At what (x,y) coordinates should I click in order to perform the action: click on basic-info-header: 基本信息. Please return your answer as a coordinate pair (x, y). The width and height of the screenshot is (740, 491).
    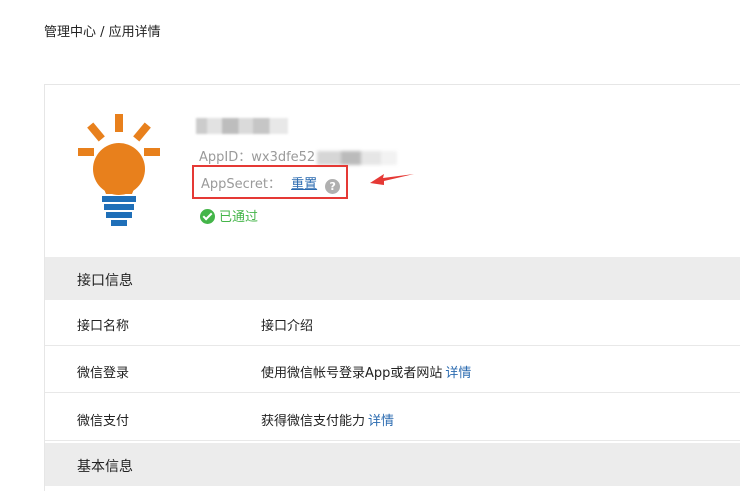
    Looking at the image, I should click on (392, 464).